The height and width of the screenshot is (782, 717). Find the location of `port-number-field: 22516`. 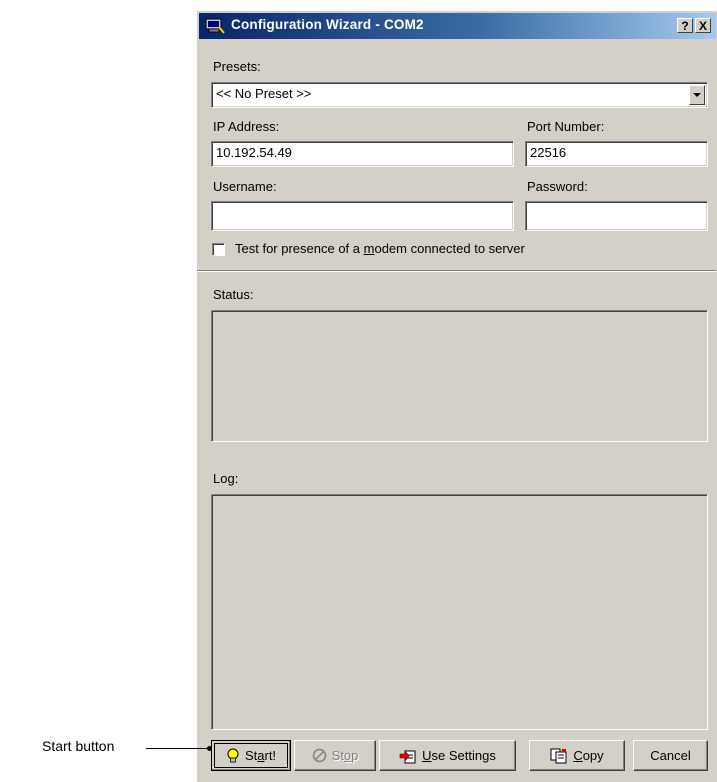

port-number-field: 22516 is located at coordinates (616, 154).